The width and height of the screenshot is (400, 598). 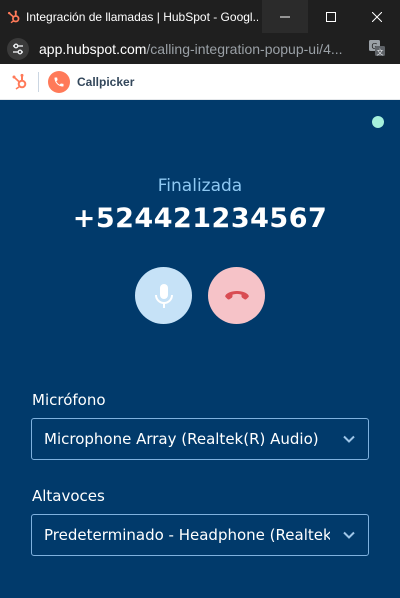 I want to click on microphone-icon, so click(x=163, y=295).